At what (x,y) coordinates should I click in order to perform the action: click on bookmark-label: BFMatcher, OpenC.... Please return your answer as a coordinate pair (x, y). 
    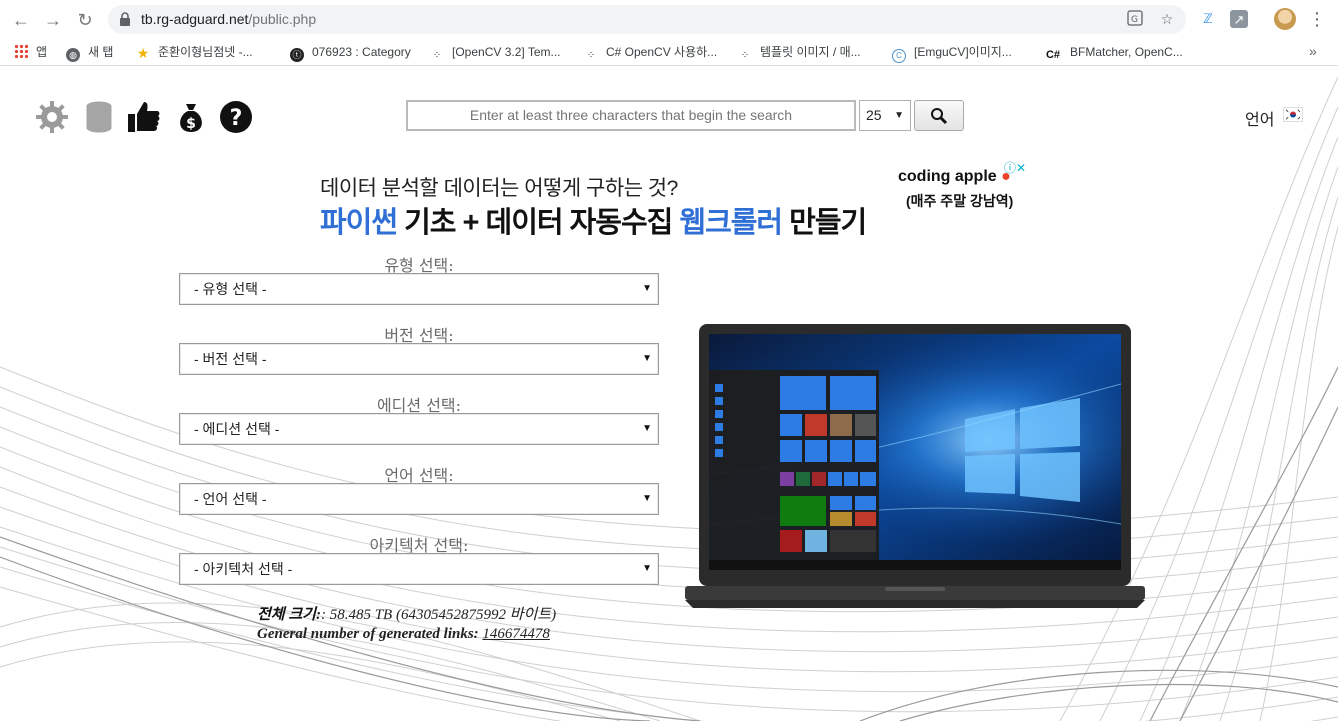
    Looking at the image, I should click on (1126, 52).